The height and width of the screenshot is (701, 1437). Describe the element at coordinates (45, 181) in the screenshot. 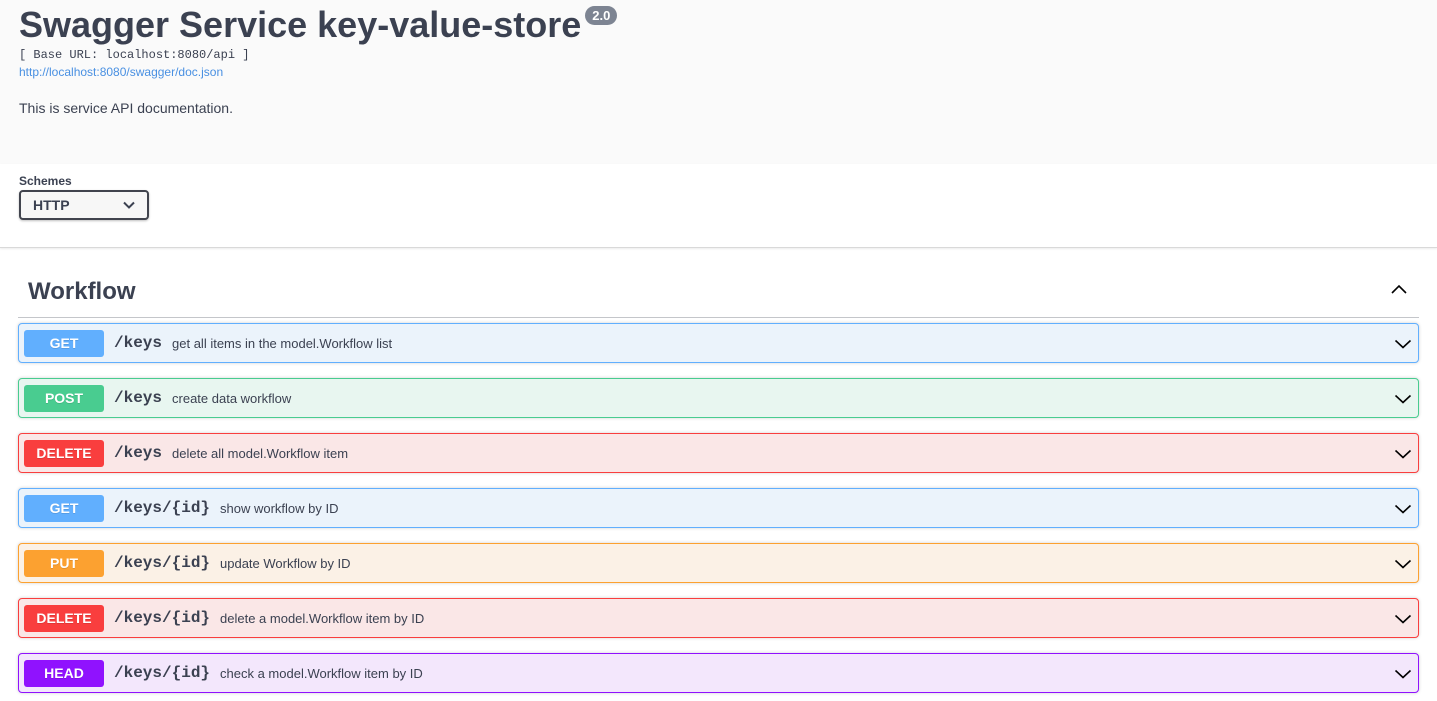

I see `schemes-label: Schemes` at that location.